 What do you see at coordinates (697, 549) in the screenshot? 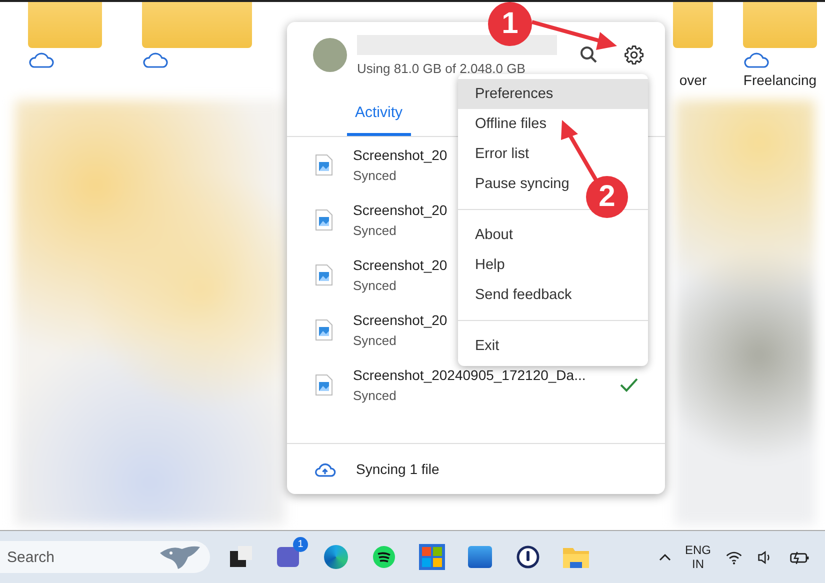
I see `language-code: ENG` at bounding box center [697, 549].